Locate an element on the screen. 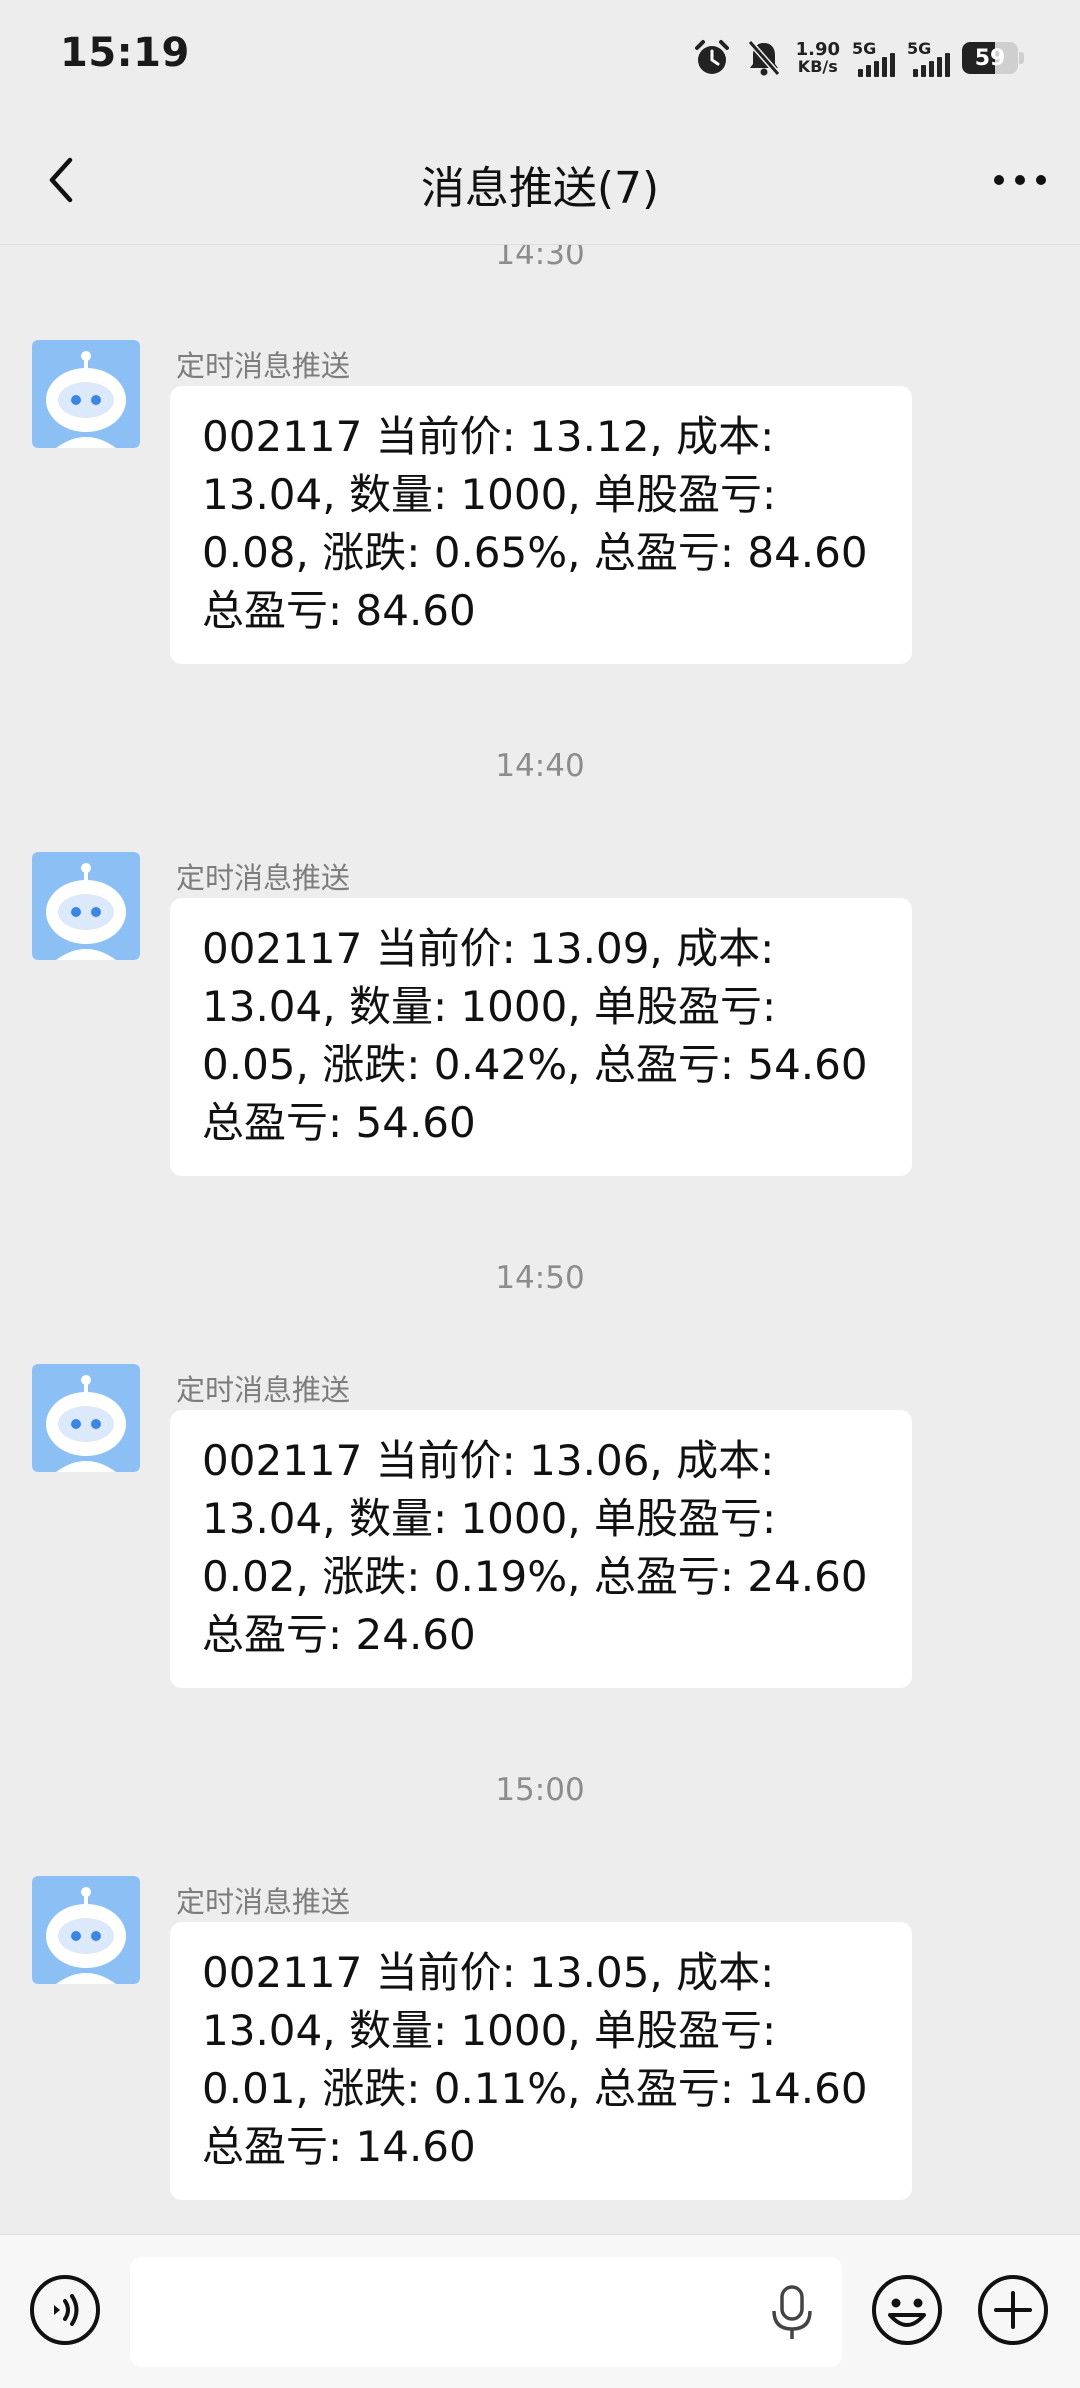  plus-icon is located at coordinates (1013, 2310).